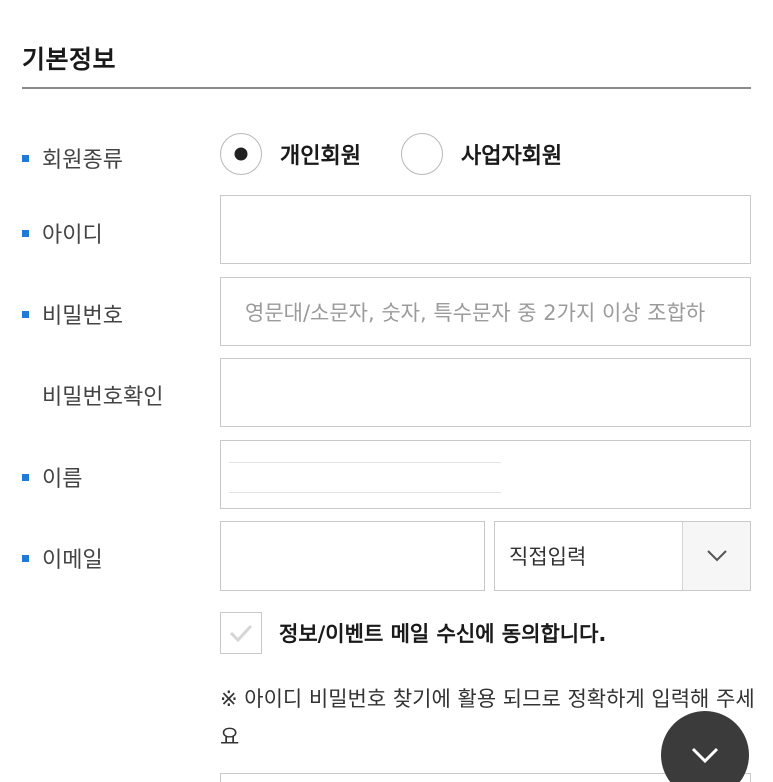 The height and width of the screenshot is (782, 773). Describe the element at coordinates (386, 88) in the screenshot. I see `section-divider` at that location.